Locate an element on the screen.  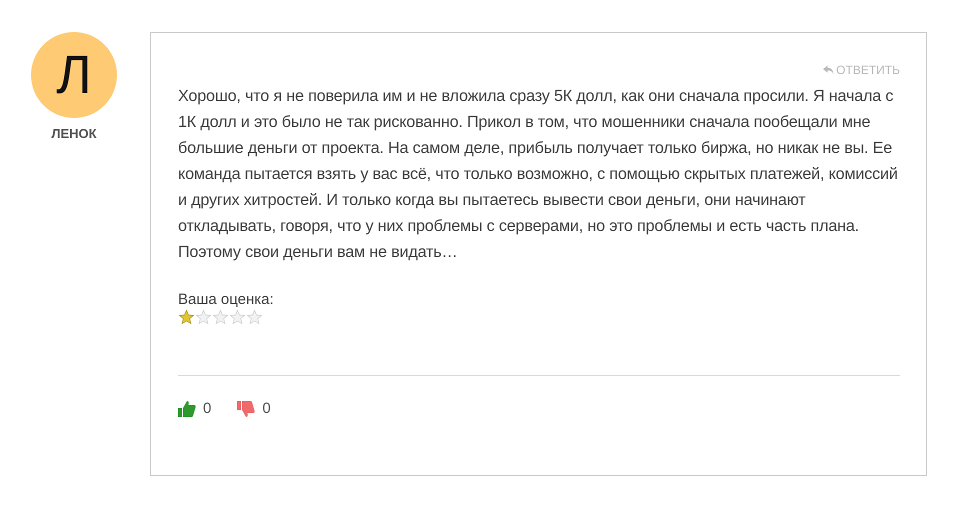
dislike-count: 0 is located at coordinates (266, 408).